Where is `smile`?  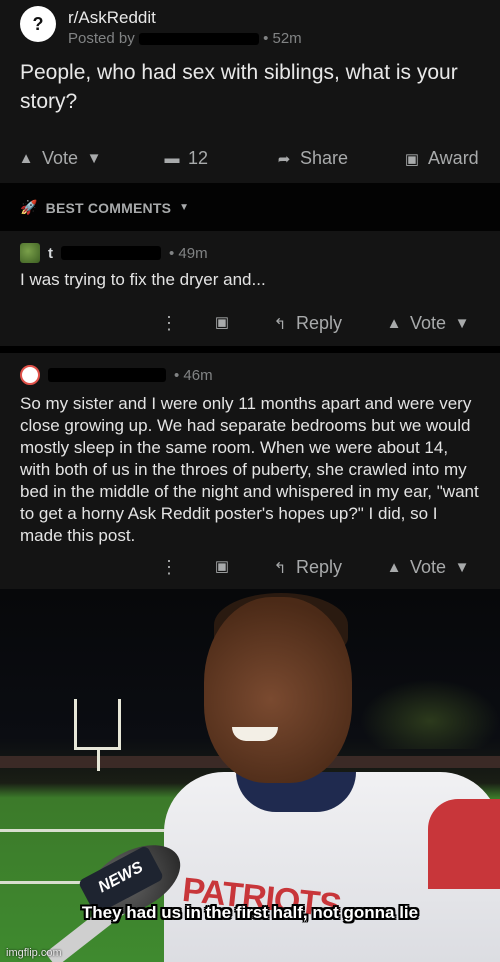
smile is located at coordinates (255, 734).